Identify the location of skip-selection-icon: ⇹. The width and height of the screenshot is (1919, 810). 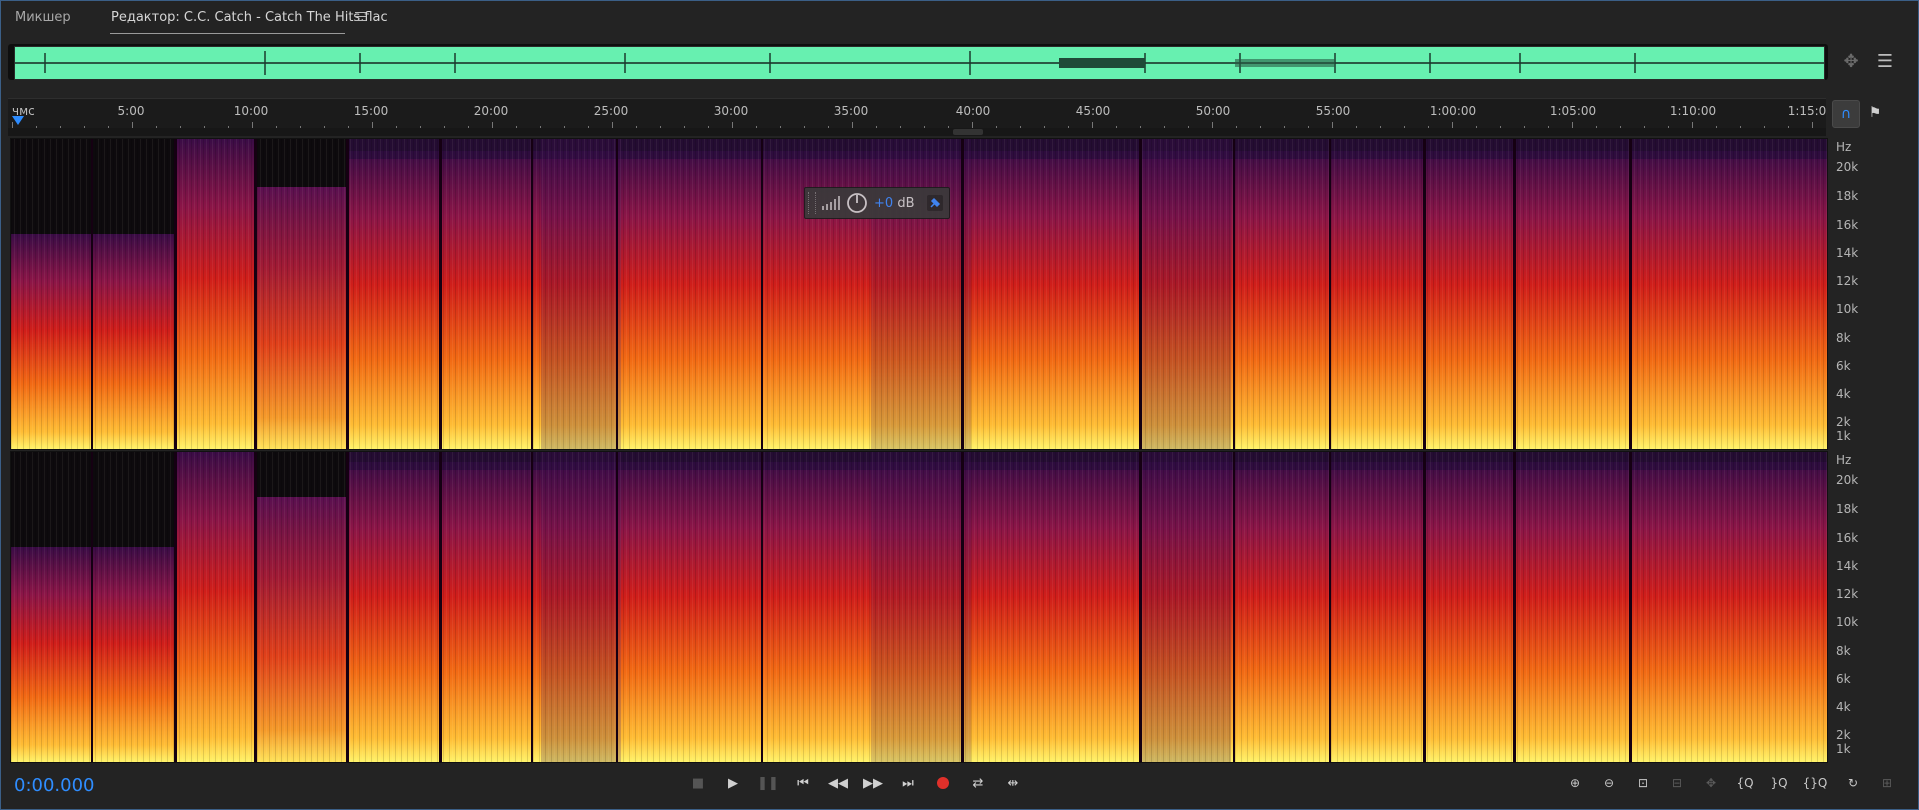
(1013, 783).